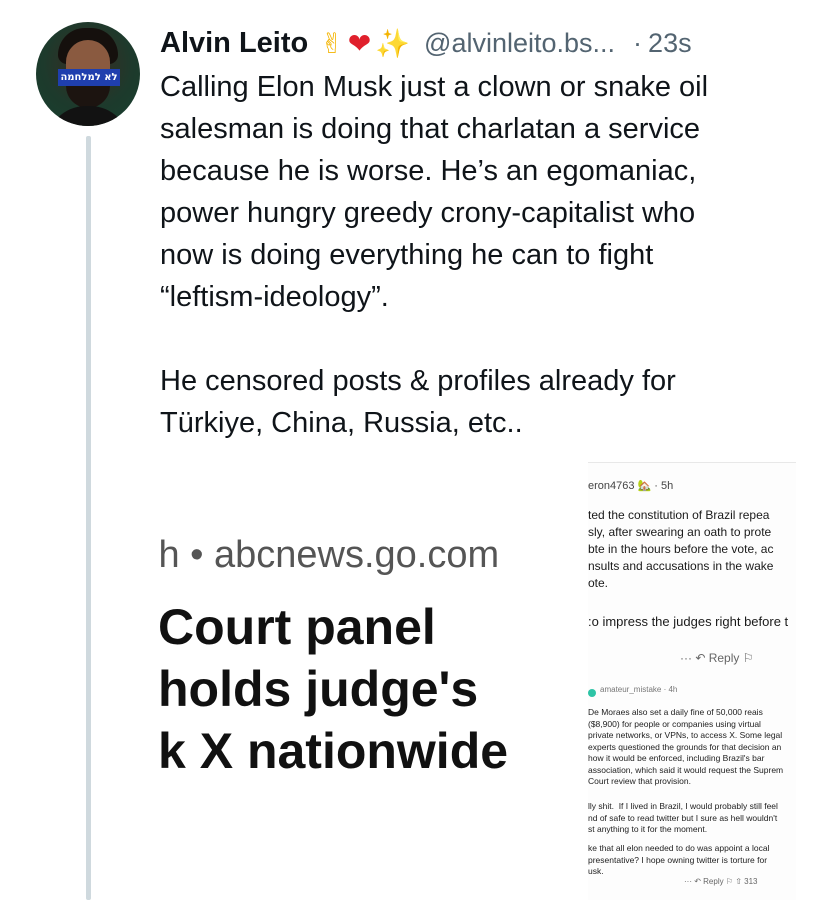 Image resolution: width=828 pixels, height=900 pixels. Describe the element at coordinates (717, 658) in the screenshot. I see `comment-actions: ··· ↶ Reply ⚐` at that location.